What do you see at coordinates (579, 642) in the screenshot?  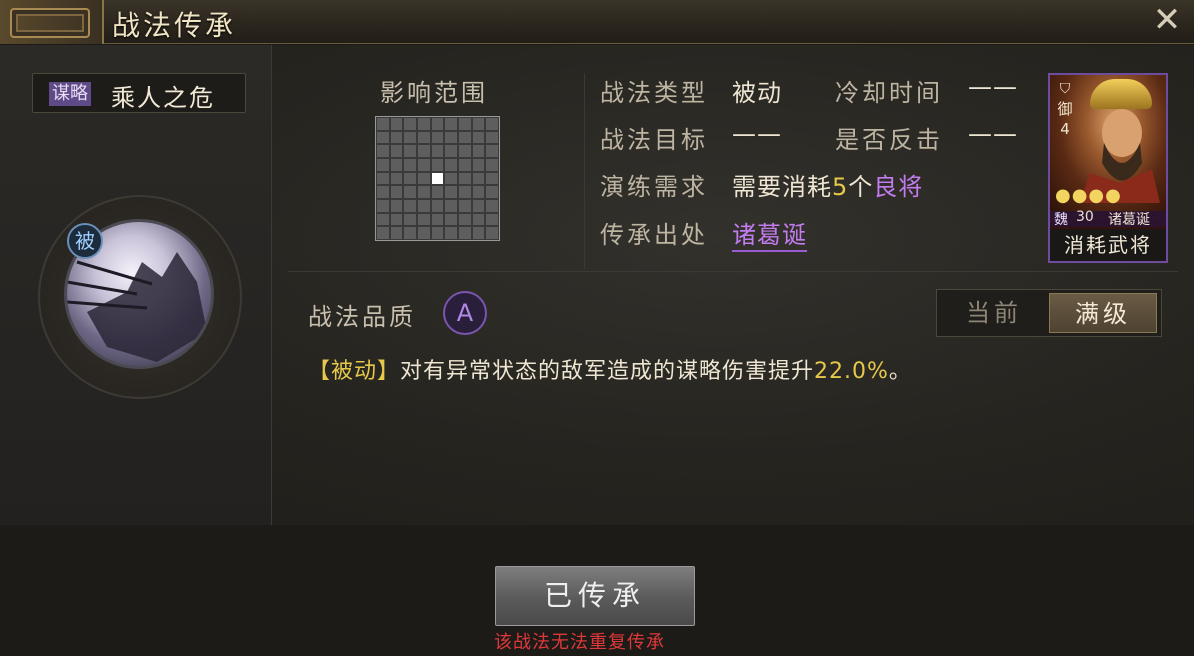 I see `inherit-warning: 该战法无法重复传承` at bounding box center [579, 642].